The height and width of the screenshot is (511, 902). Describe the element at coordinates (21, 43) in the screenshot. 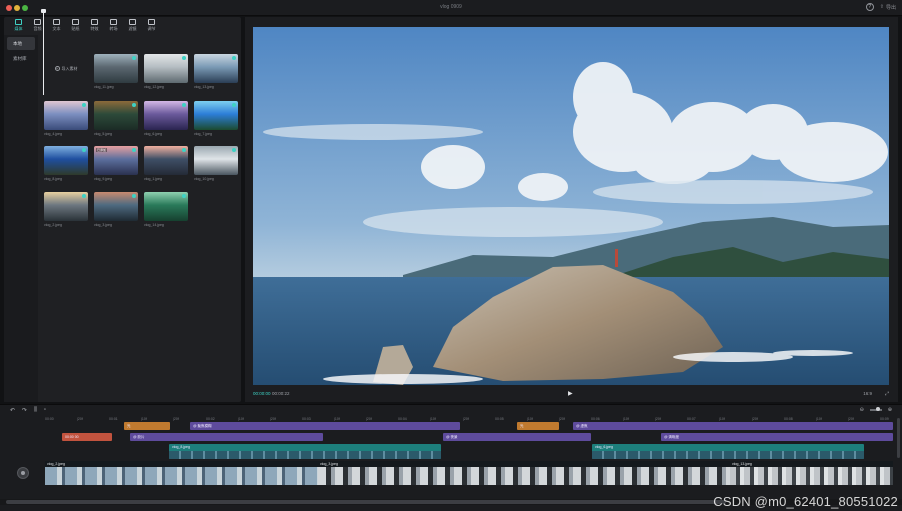

I see `subnav-item: 本地` at that location.